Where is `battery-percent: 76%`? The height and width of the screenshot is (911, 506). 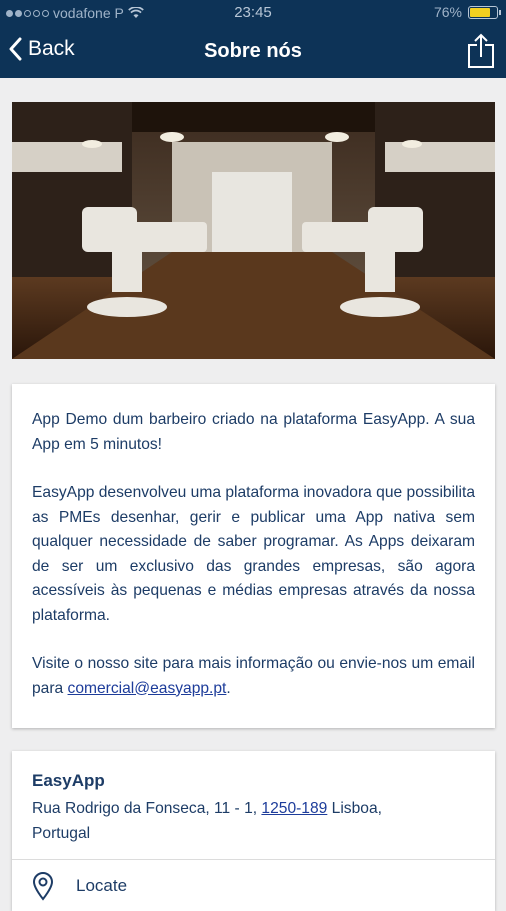
battery-percent: 76% is located at coordinates (447, 12).